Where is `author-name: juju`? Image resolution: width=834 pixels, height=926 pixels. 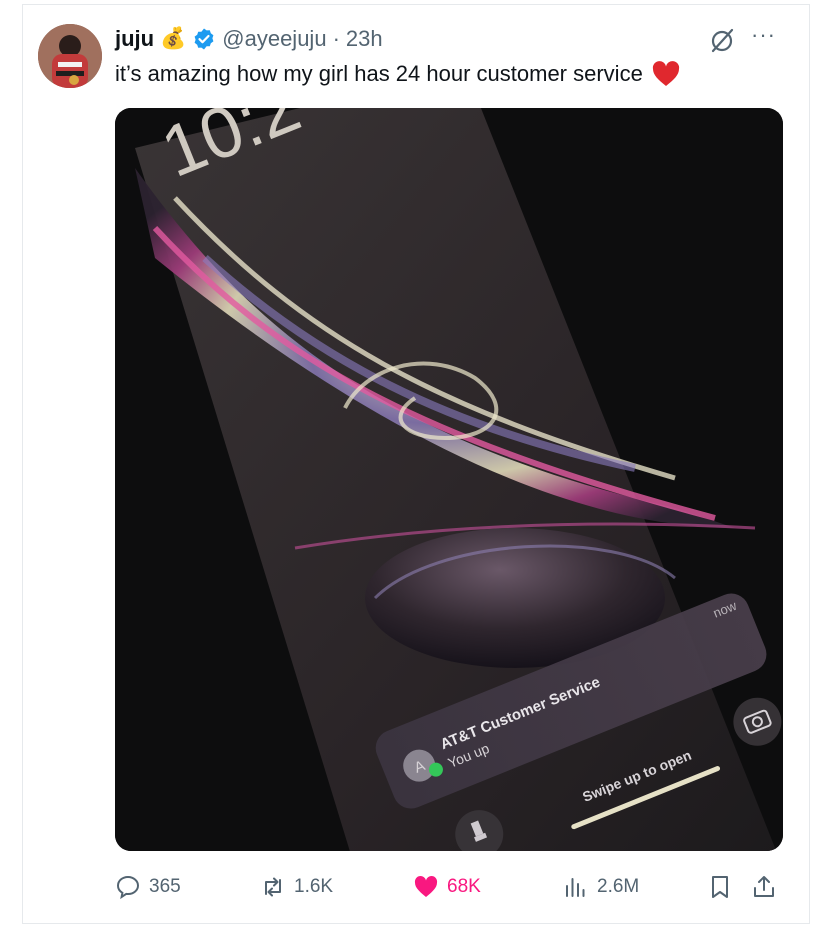
author-name: juju is located at coordinates (134, 39).